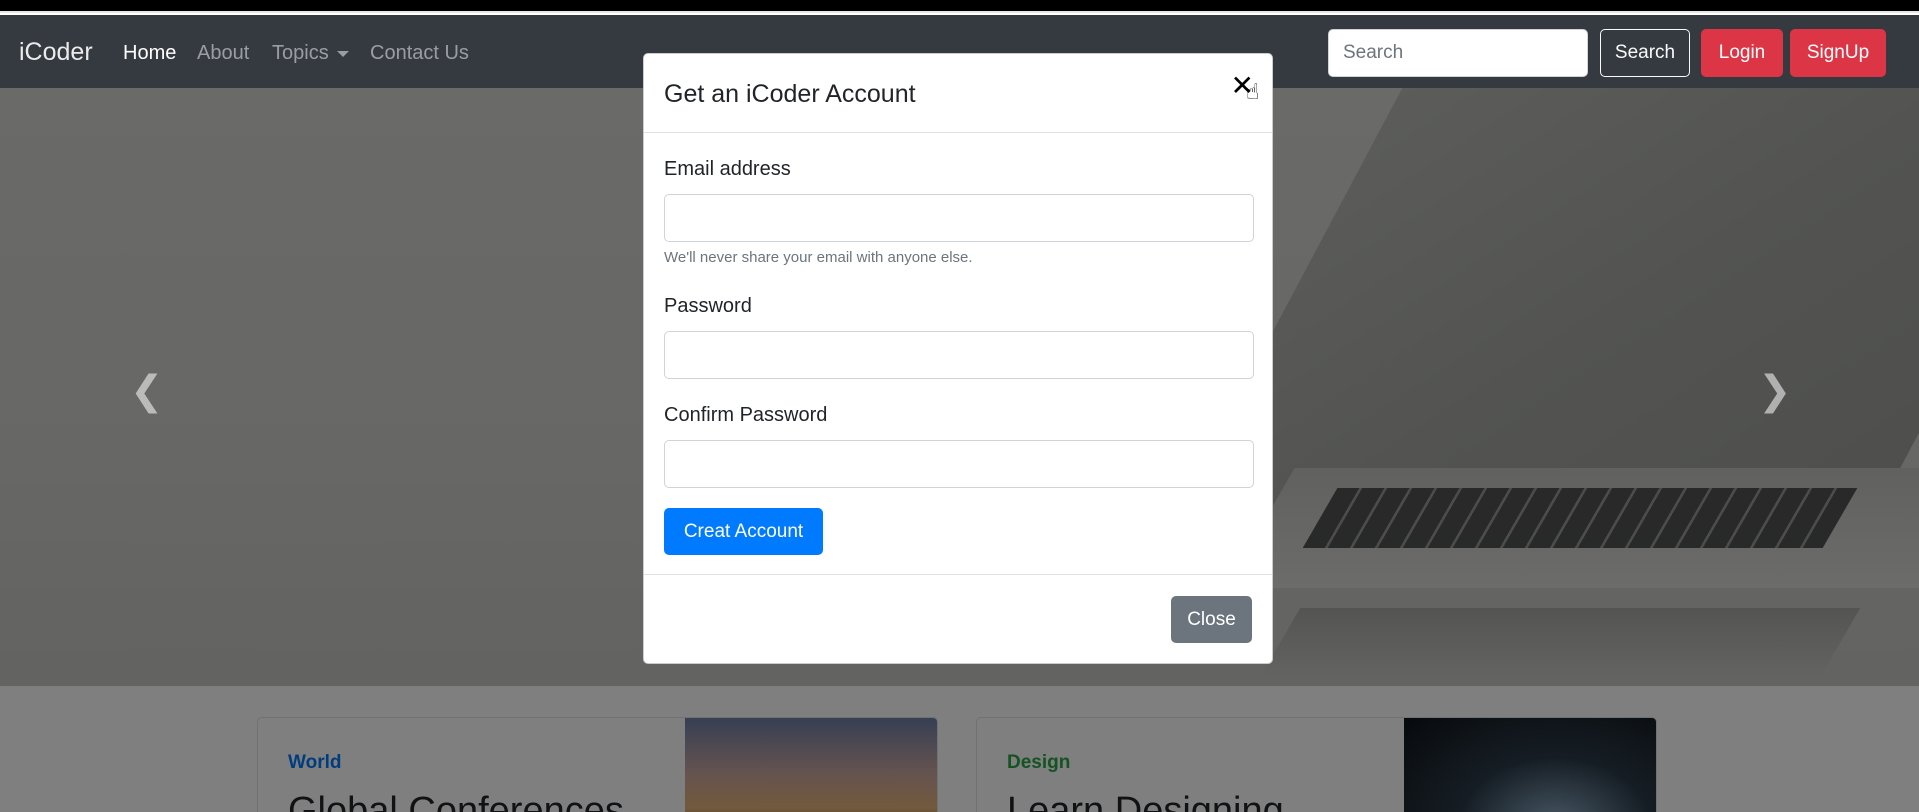 Image resolution: width=1919 pixels, height=812 pixels. I want to click on nav-link-contact: Contact Us, so click(419, 53).